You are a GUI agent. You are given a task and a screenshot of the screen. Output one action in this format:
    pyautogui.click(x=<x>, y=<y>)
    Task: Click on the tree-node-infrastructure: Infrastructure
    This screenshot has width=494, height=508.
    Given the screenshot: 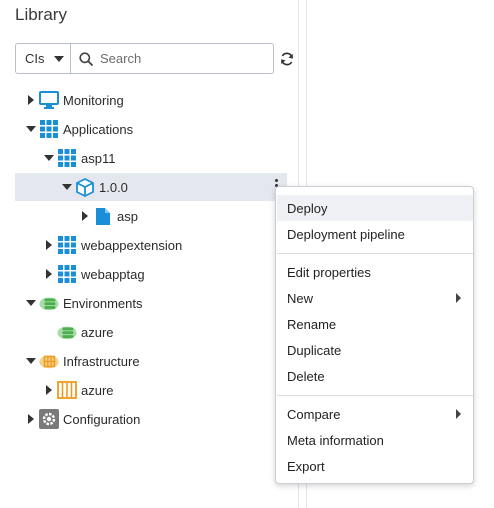 What is the action you would take?
    pyautogui.click(x=82, y=361)
    